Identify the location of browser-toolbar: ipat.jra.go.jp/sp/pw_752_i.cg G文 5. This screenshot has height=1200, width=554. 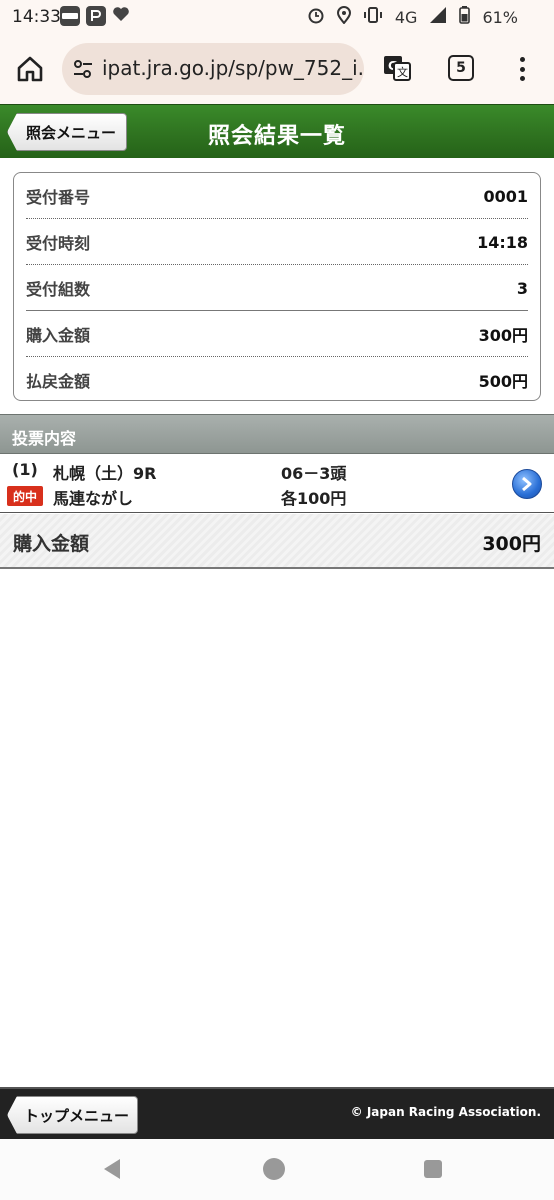
(277, 69).